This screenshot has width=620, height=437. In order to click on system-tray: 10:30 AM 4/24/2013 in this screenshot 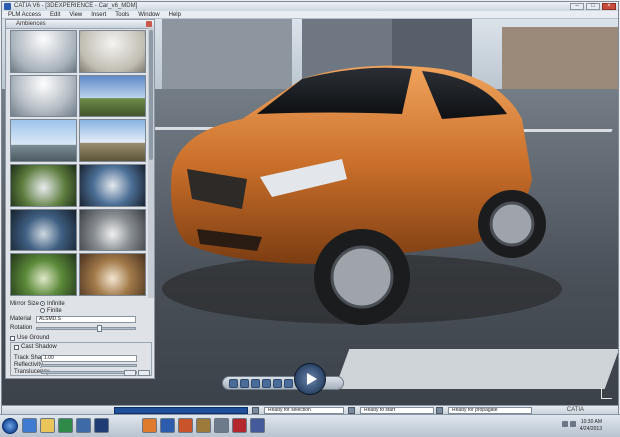, I will do `click(589, 426)`.